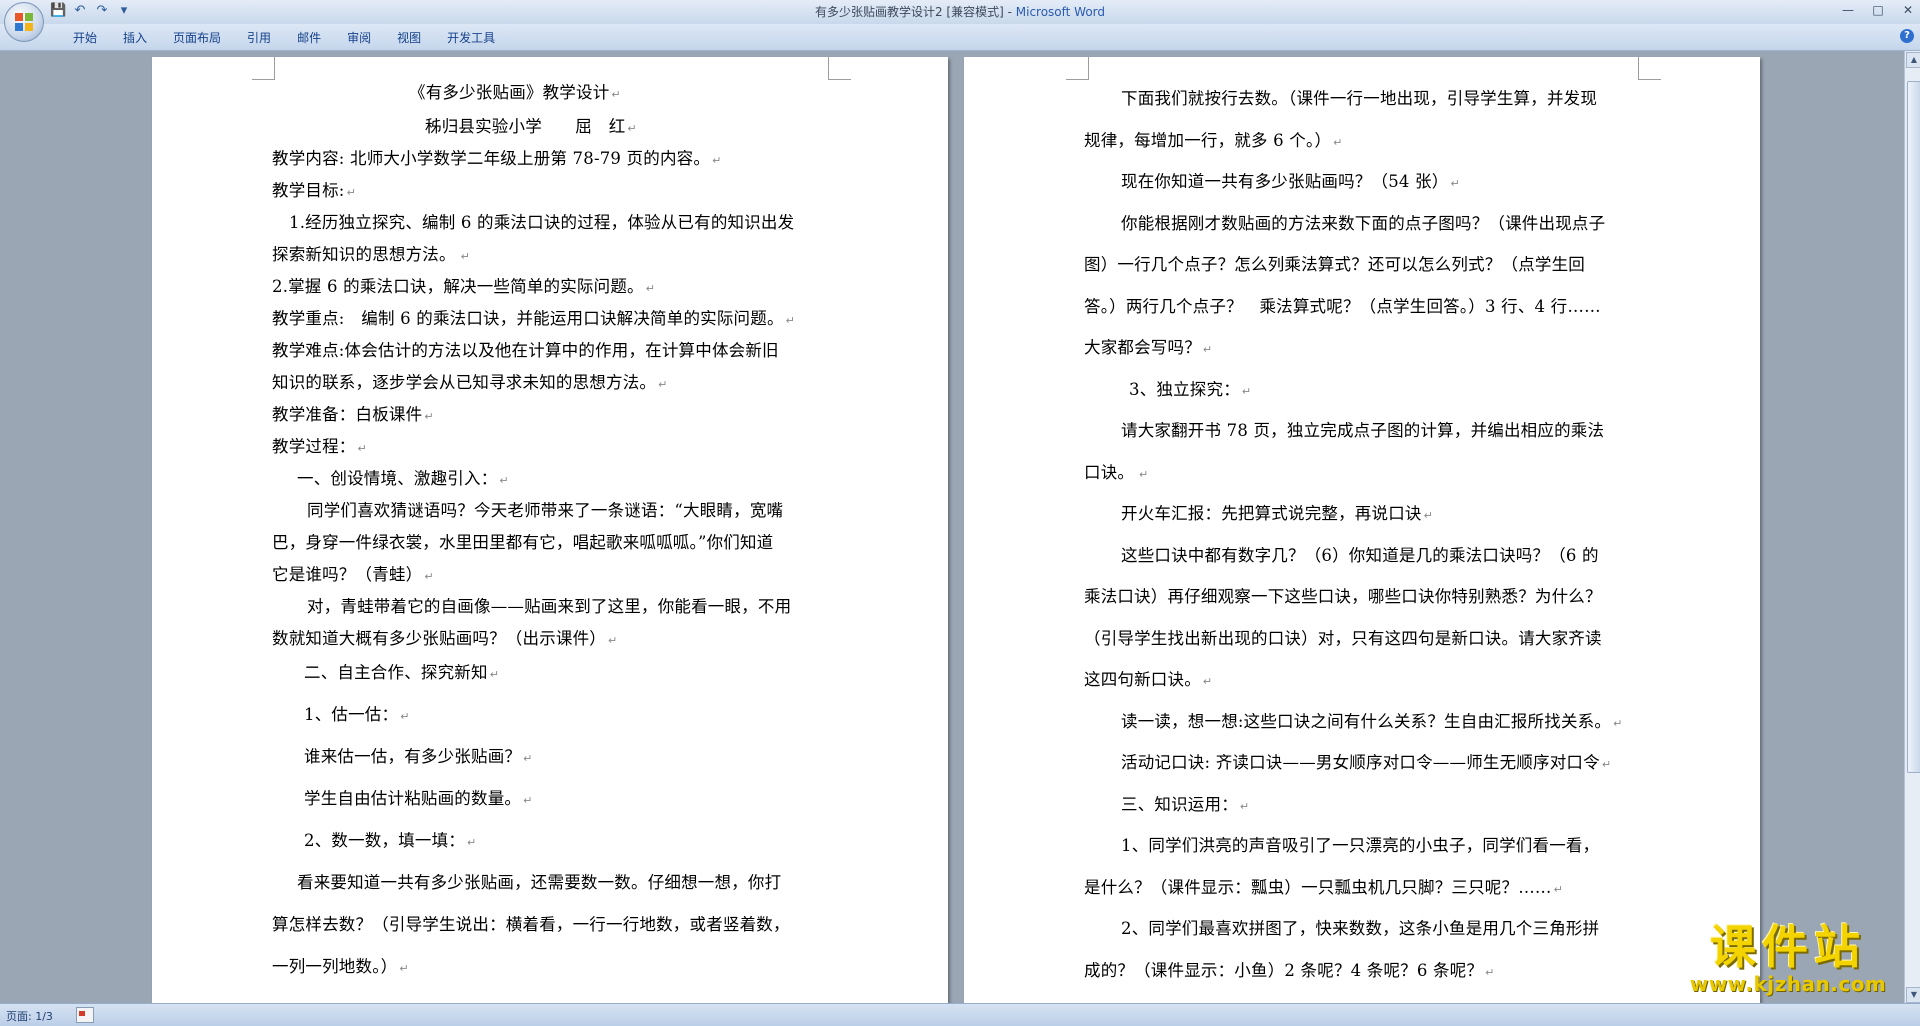 This screenshot has width=1920, height=1026. I want to click on minimize-icon: —, so click(1848, 10).